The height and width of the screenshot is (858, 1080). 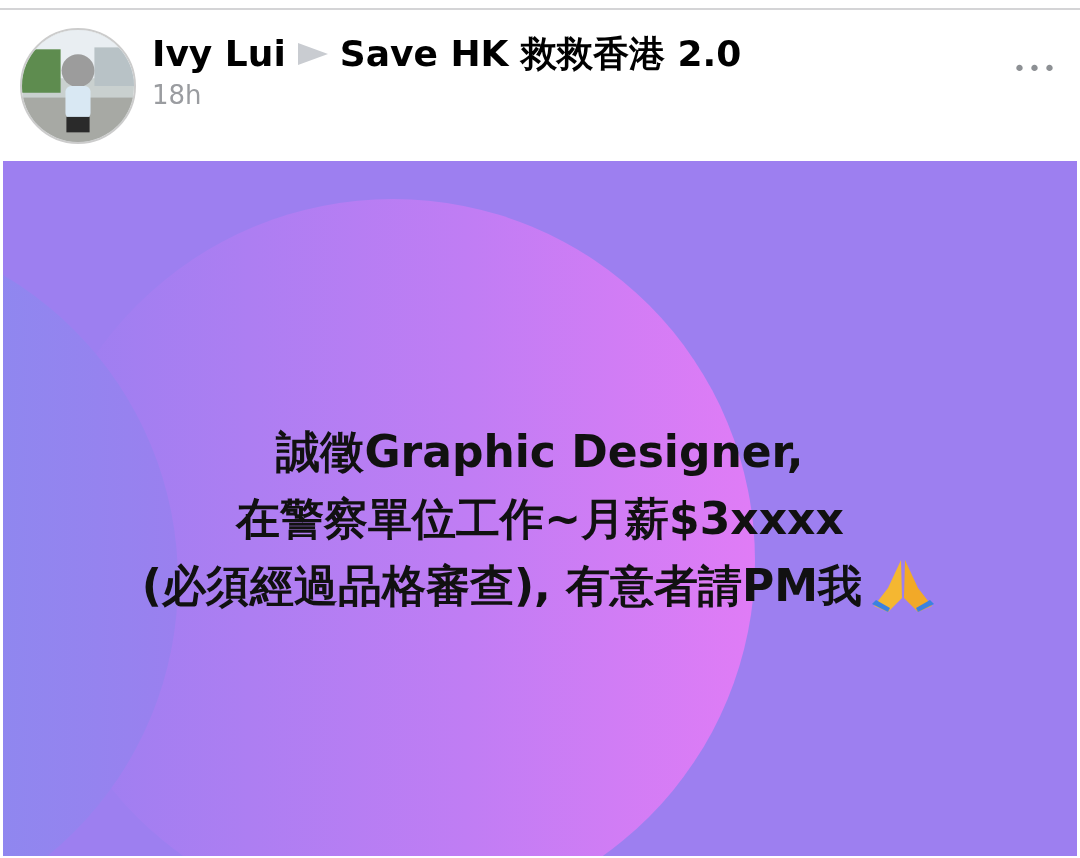 I want to click on post-text-line: 在警察單位工作~月薪$3xxxx, so click(x=540, y=518).